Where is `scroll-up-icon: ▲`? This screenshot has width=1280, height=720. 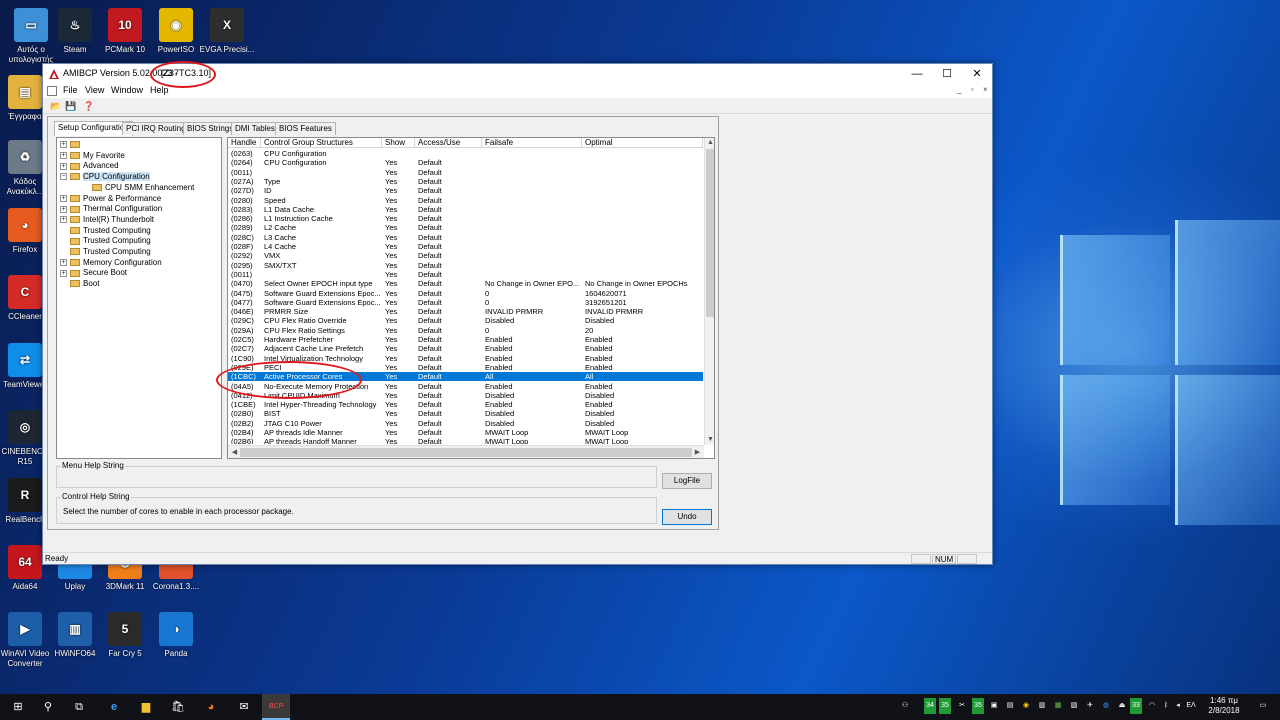 scroll-up-icon: ▲ is located at coordinates (709, 143).